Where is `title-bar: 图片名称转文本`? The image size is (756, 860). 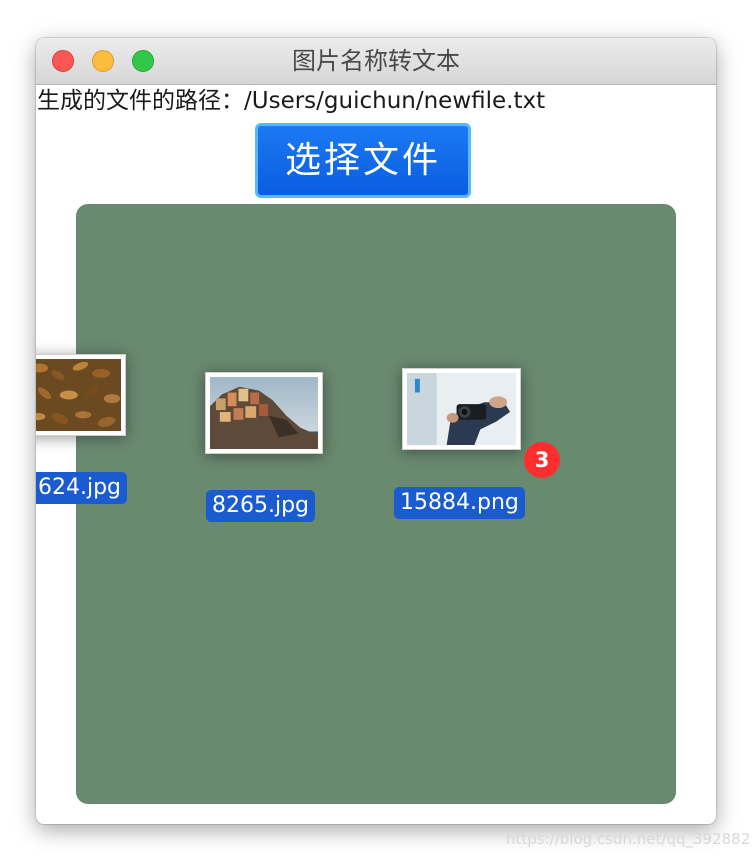
title-bar: 图片名称转文本 is located at coordinates (376, 61).